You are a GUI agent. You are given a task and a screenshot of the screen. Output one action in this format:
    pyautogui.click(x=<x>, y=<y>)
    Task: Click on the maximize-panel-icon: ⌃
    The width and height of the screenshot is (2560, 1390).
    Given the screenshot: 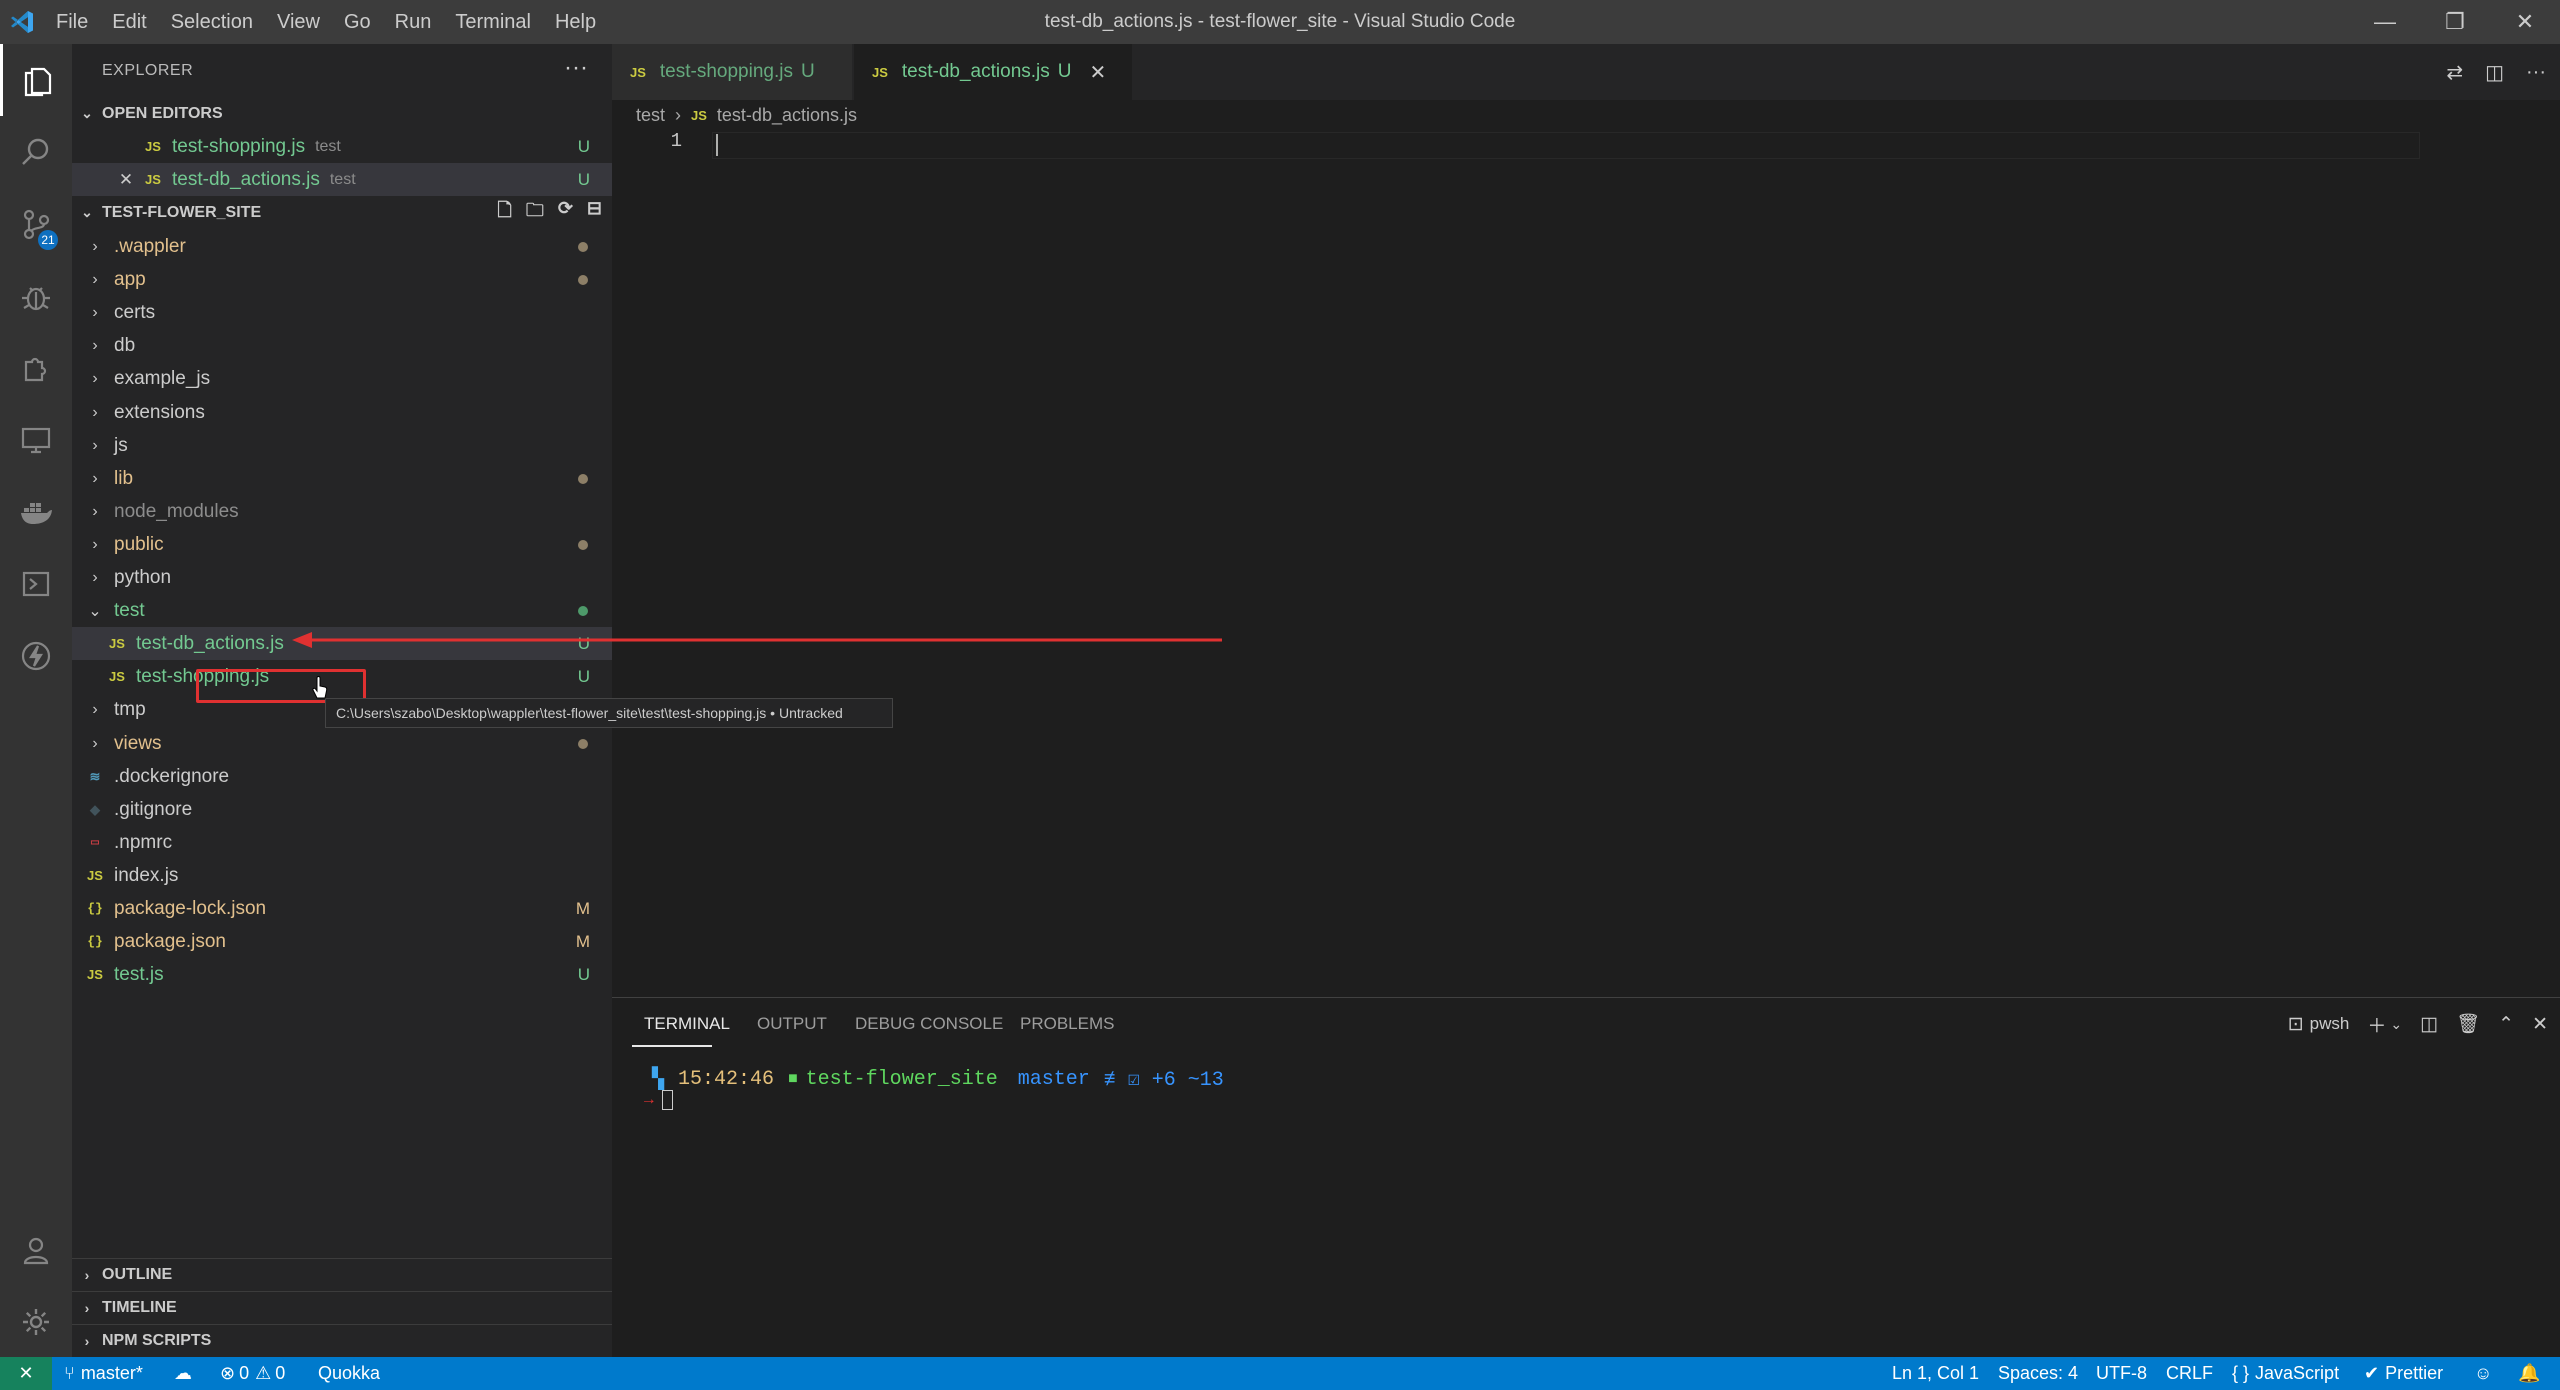 What is the action you would take?
    pyautogui.click(x=2506, y=1024)
    